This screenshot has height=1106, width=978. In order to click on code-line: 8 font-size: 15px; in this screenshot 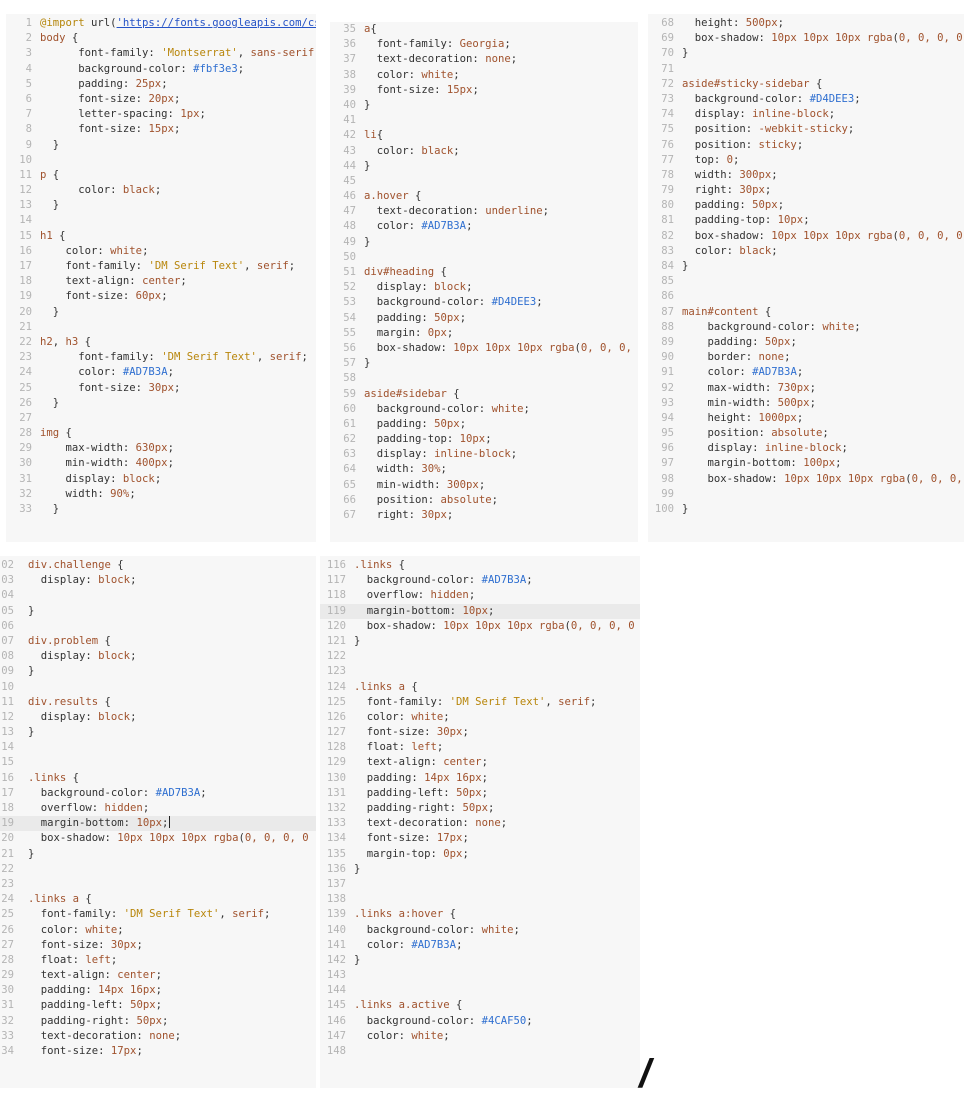, I will do `click(161, 129)`.